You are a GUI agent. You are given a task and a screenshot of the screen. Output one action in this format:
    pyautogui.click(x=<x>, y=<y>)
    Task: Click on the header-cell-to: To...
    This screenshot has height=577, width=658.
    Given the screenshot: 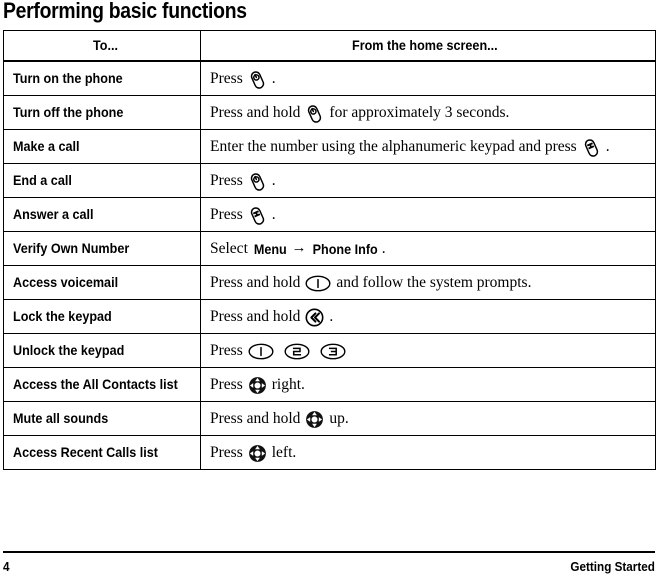 What is the action you would take?
    pyautogui.click(x=102, y=46)
    